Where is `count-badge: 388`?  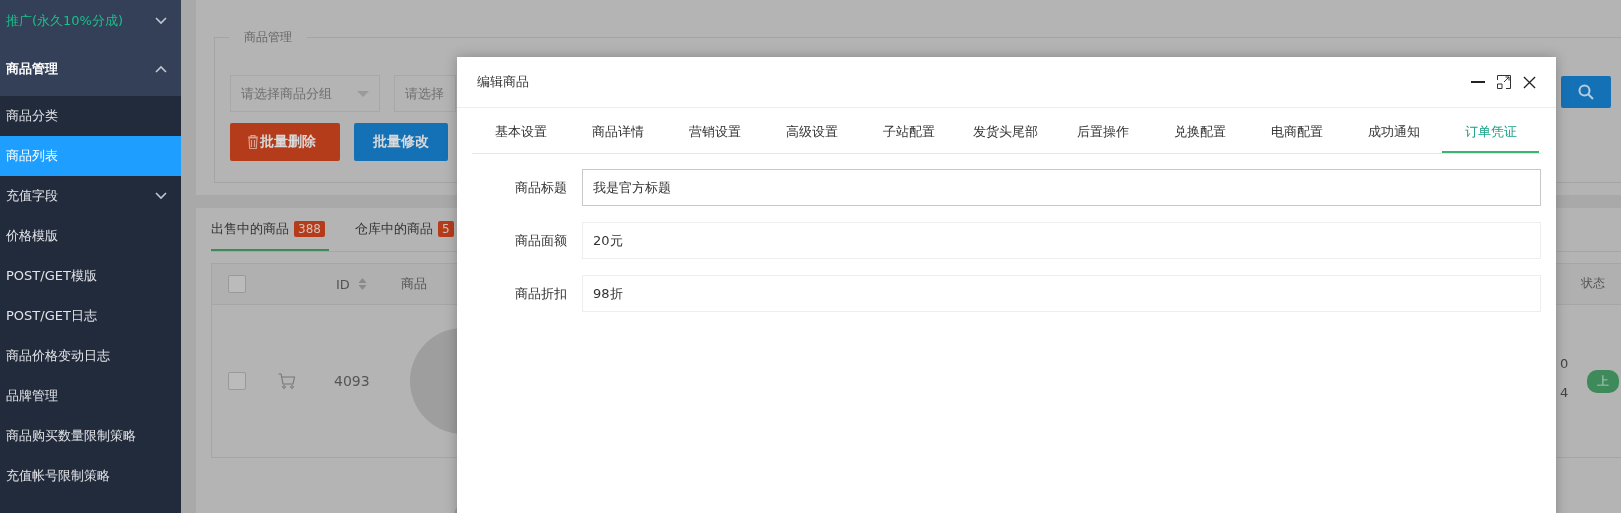 count-badge: 388 is located at coordinates (309, 228).